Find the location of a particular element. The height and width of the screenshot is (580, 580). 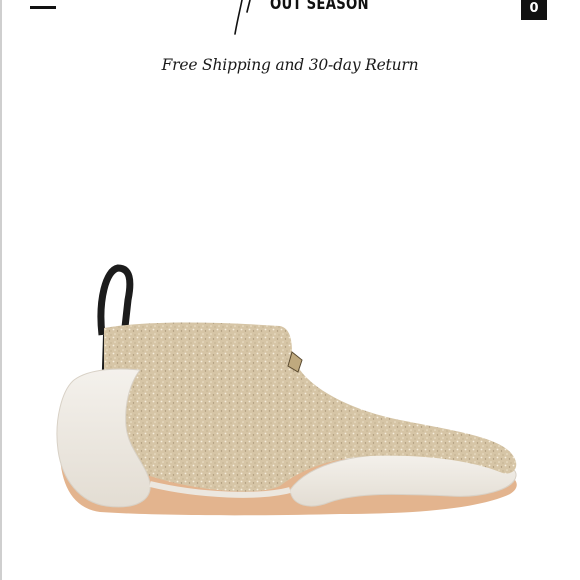

logo-script-mark-icon is located at coordinates (242, 17).